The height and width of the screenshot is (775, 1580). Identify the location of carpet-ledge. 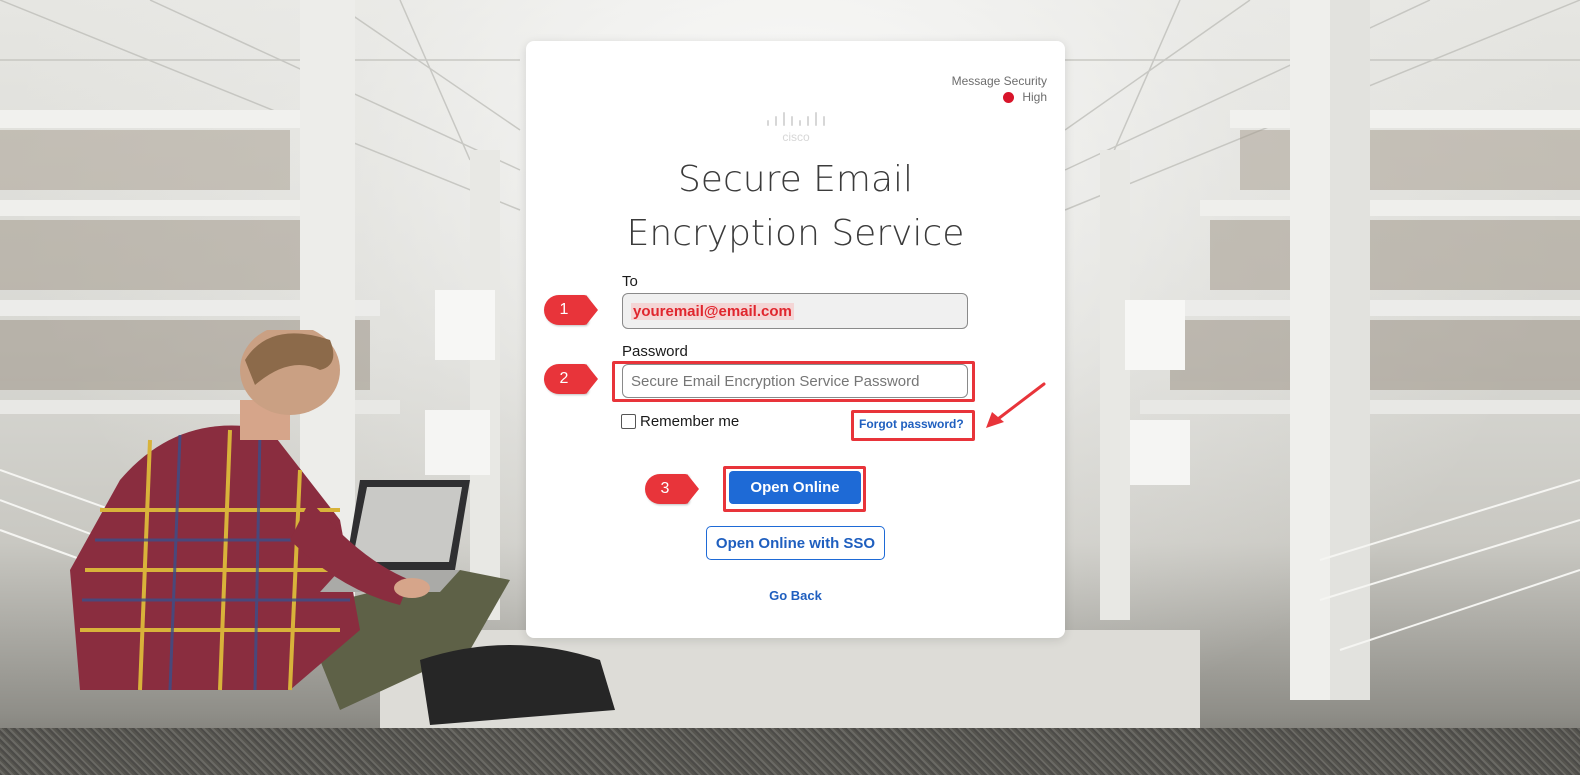
(790, 751).